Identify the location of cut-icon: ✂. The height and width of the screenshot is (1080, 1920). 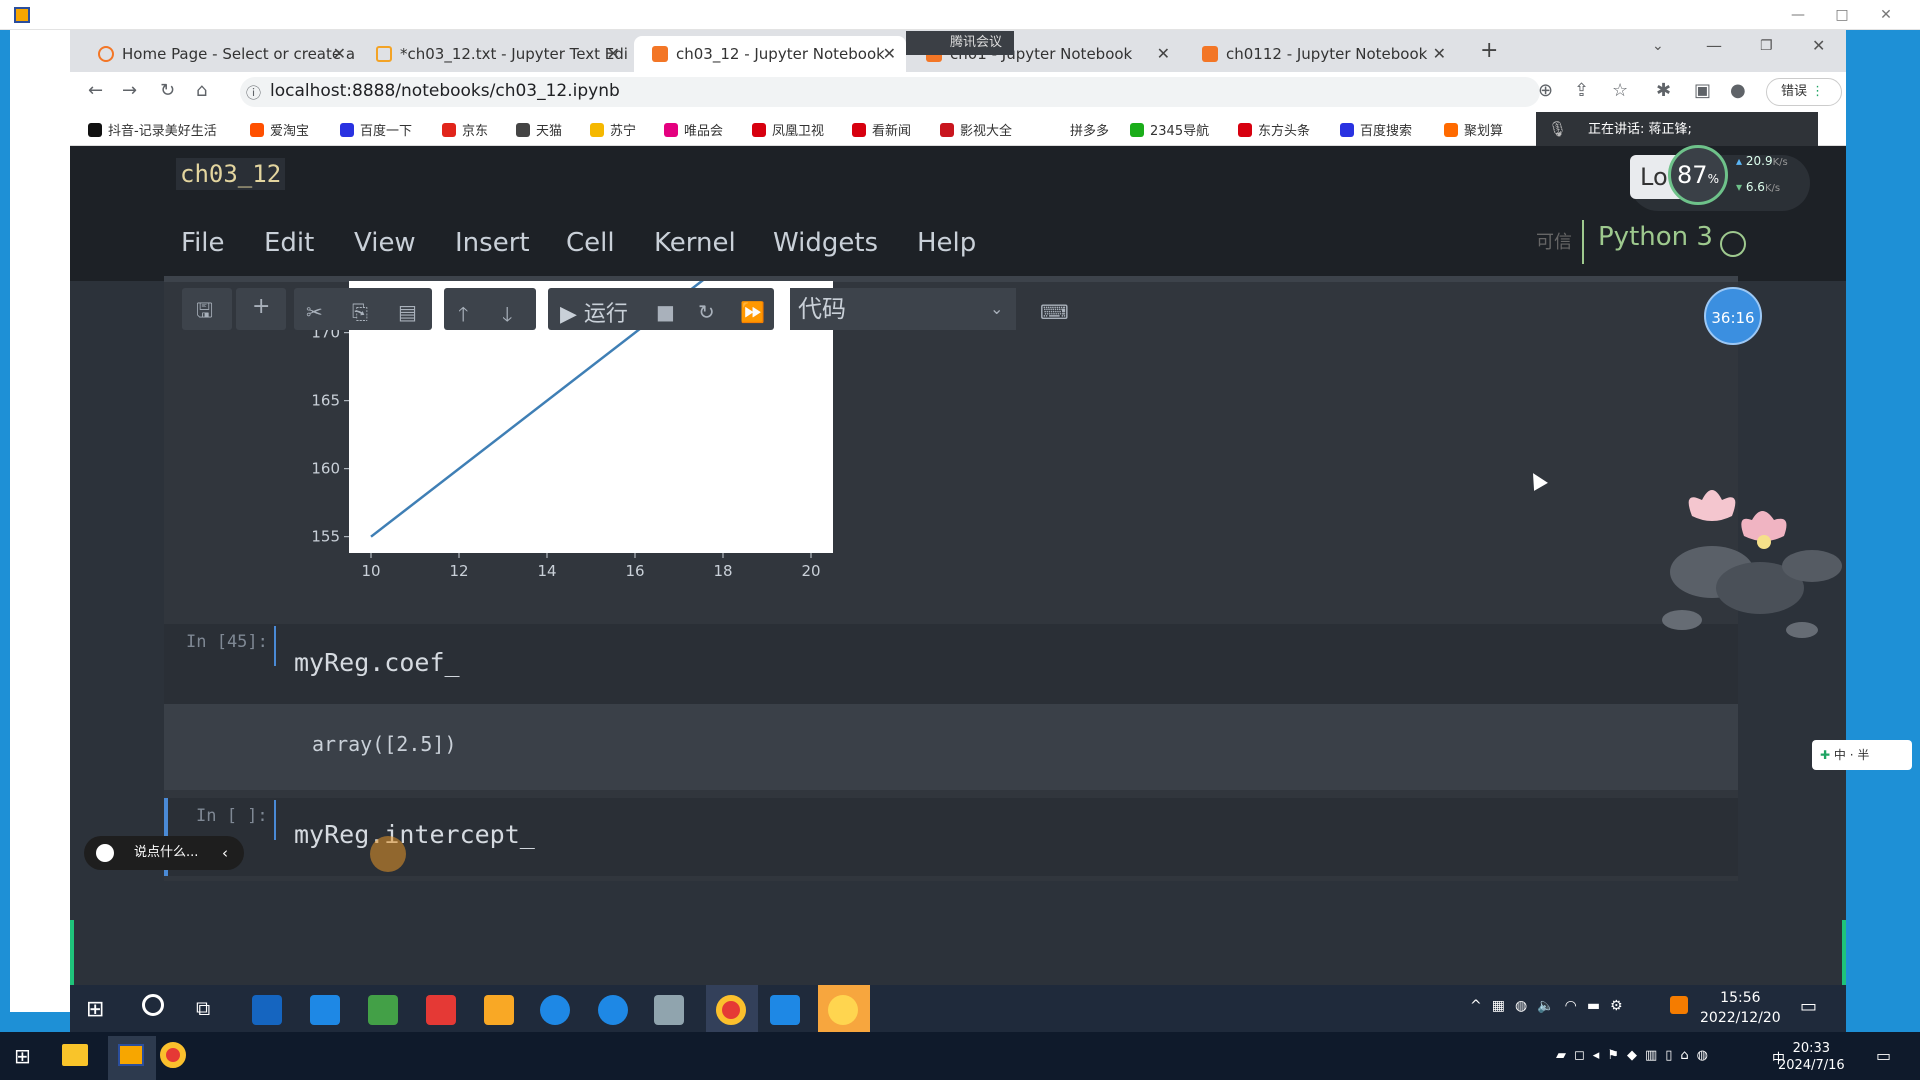
(314, 312).